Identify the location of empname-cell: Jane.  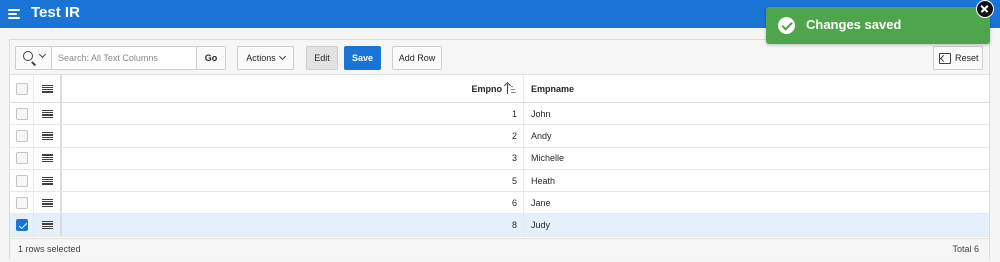
(756, 202).